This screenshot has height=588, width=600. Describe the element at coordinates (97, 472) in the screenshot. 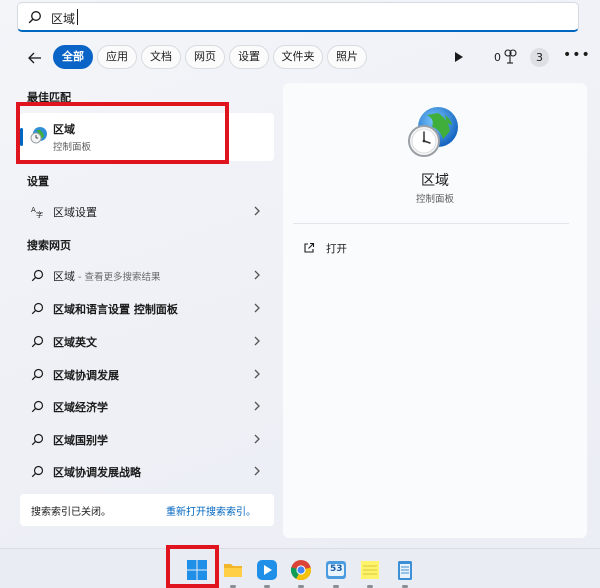

I see `web-result-label: 区域协调发展战略` at that location.